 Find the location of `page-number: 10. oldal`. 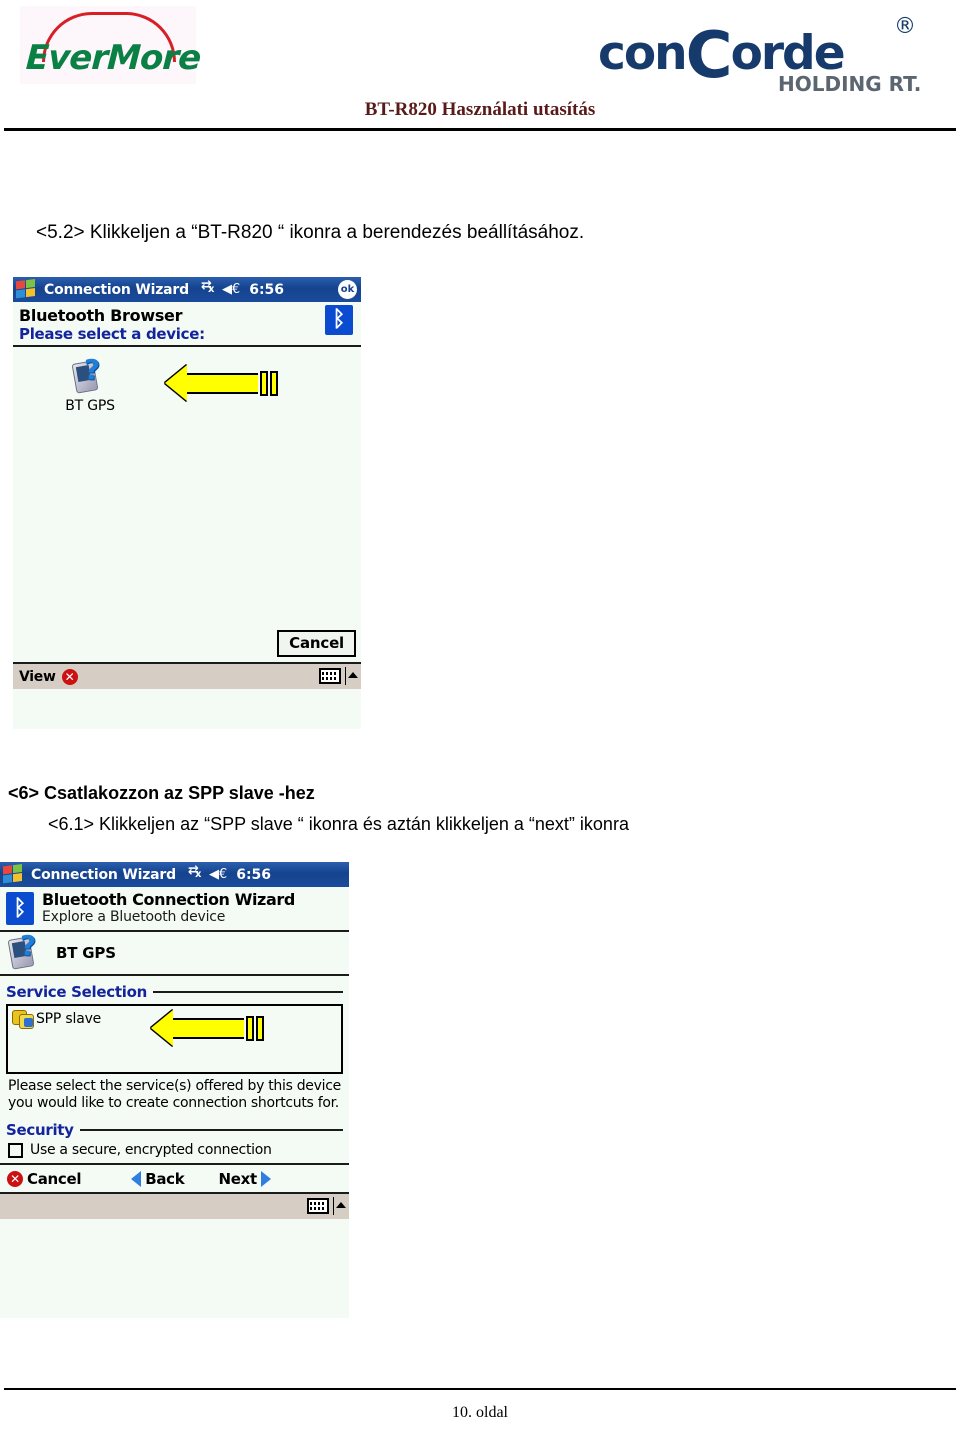

page-number: 10. oldal is located at coordinates (480, 1412).